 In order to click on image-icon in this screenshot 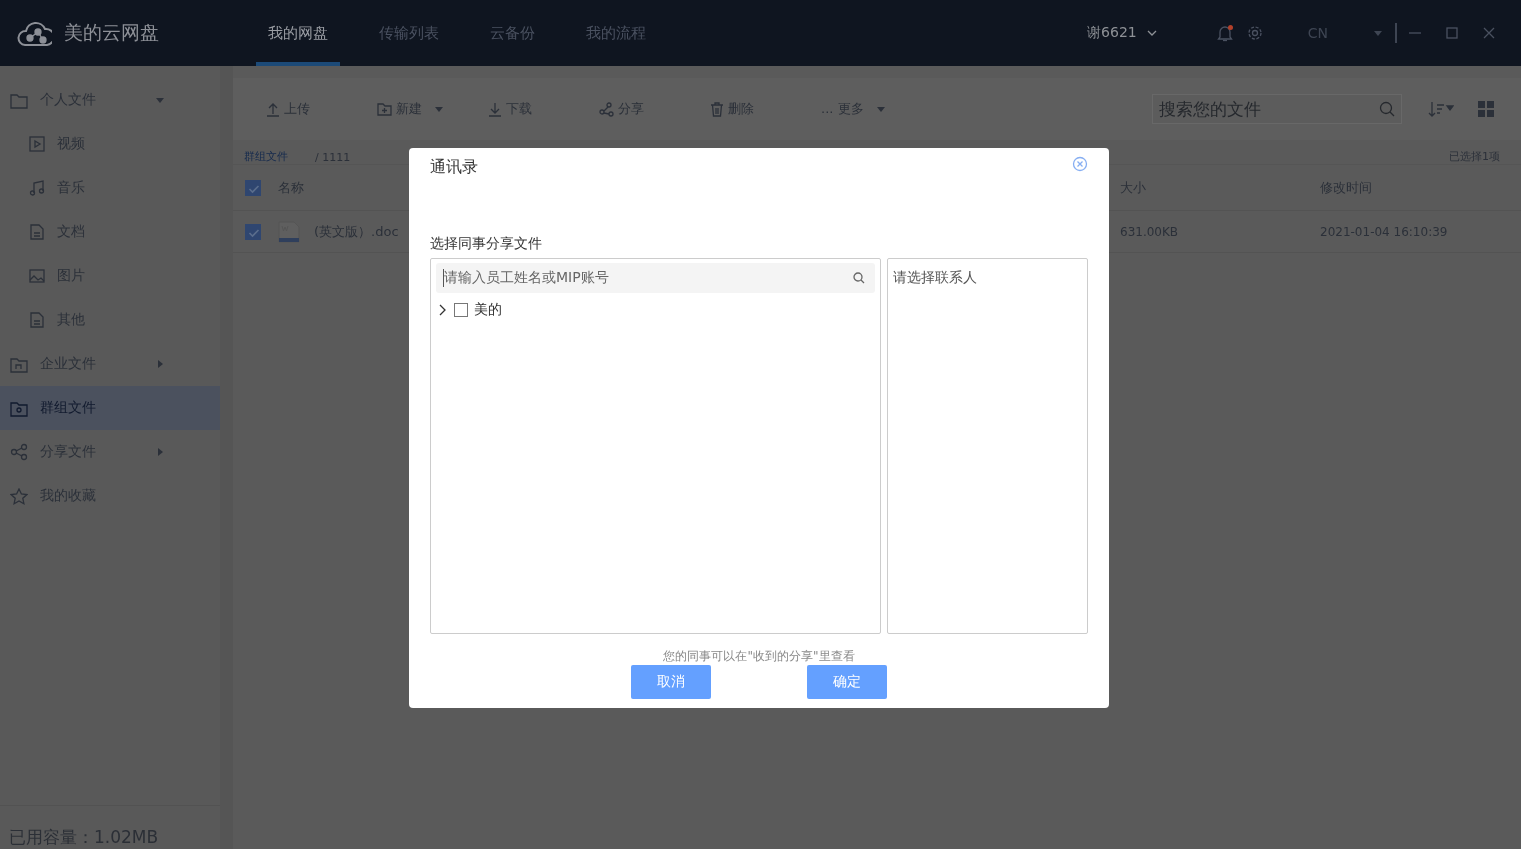, I will do `click(37, 276)`.